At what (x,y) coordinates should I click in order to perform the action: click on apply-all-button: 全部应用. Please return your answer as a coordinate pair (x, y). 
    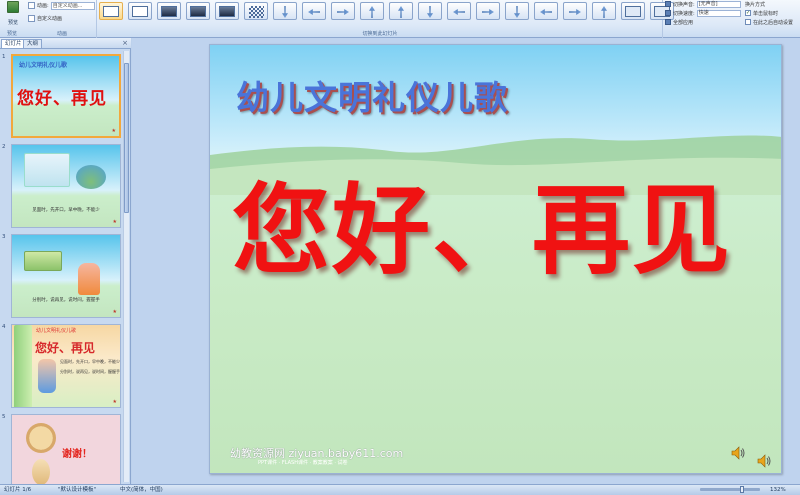
    Looking at the image, I should click on (679, 22).